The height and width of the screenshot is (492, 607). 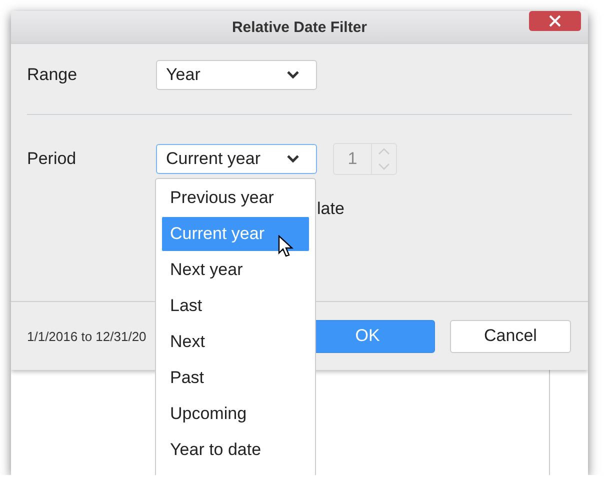 What do you see at coordinates (235, 414) in the screenshot?
I see `dropdown-option: Upcoming` at bounding box center [235, 414].